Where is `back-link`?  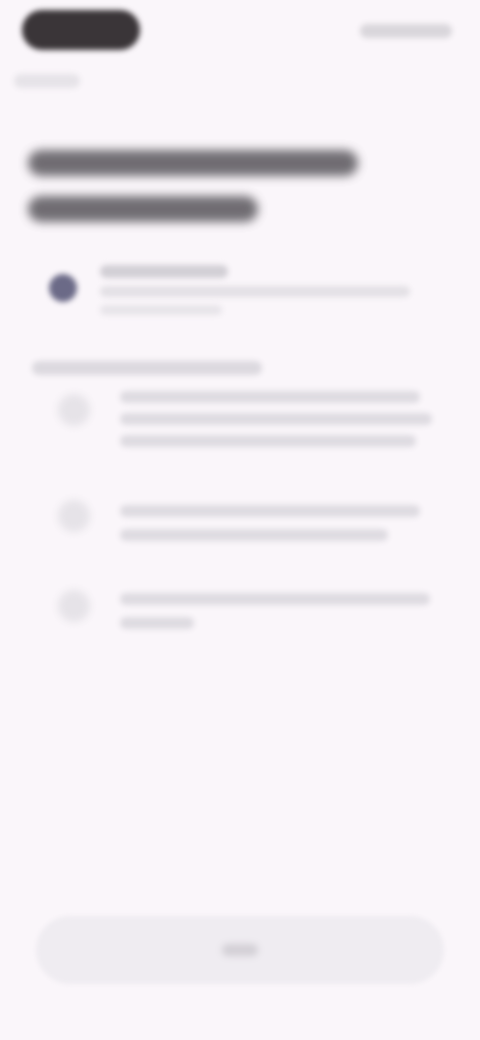
back-link is located at coordinates (47, 81).